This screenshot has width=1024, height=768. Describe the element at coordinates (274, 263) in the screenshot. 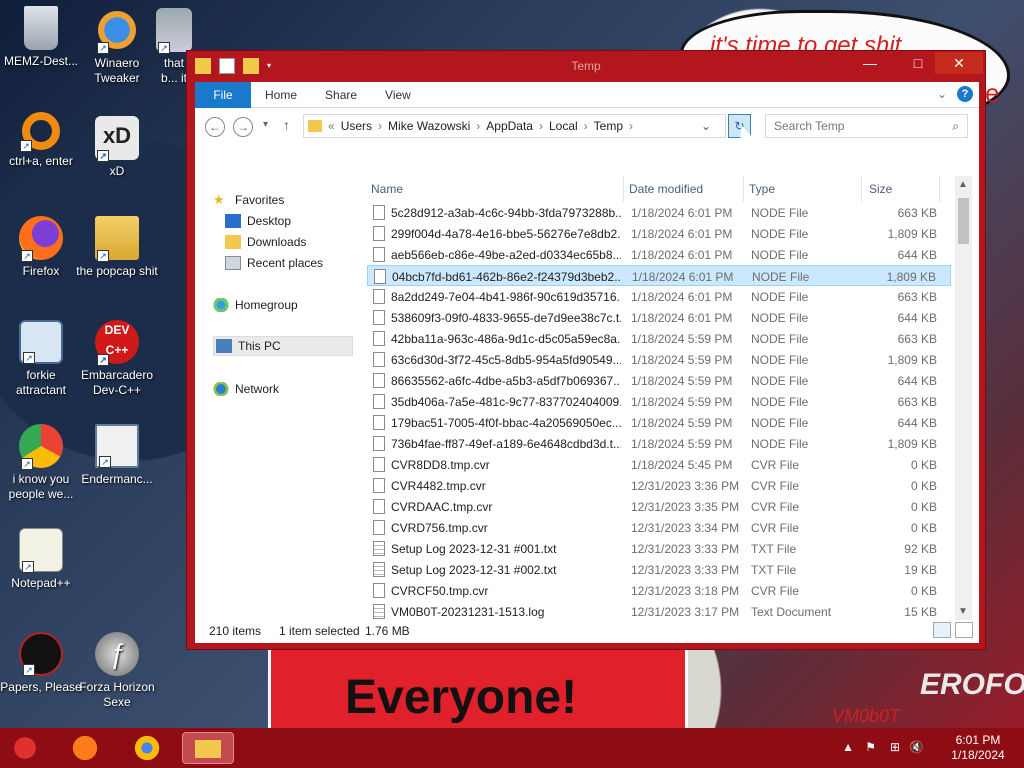

I see `nav-recent-places: Recent places` at that location.